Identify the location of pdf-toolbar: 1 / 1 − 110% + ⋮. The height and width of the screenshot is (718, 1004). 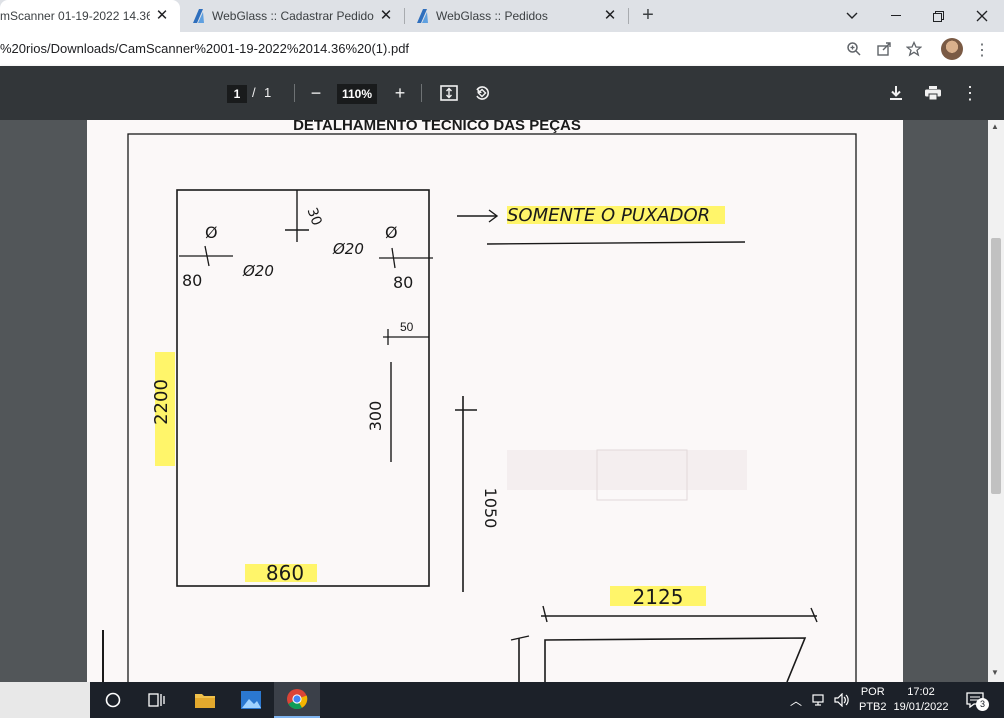
(502, 93).